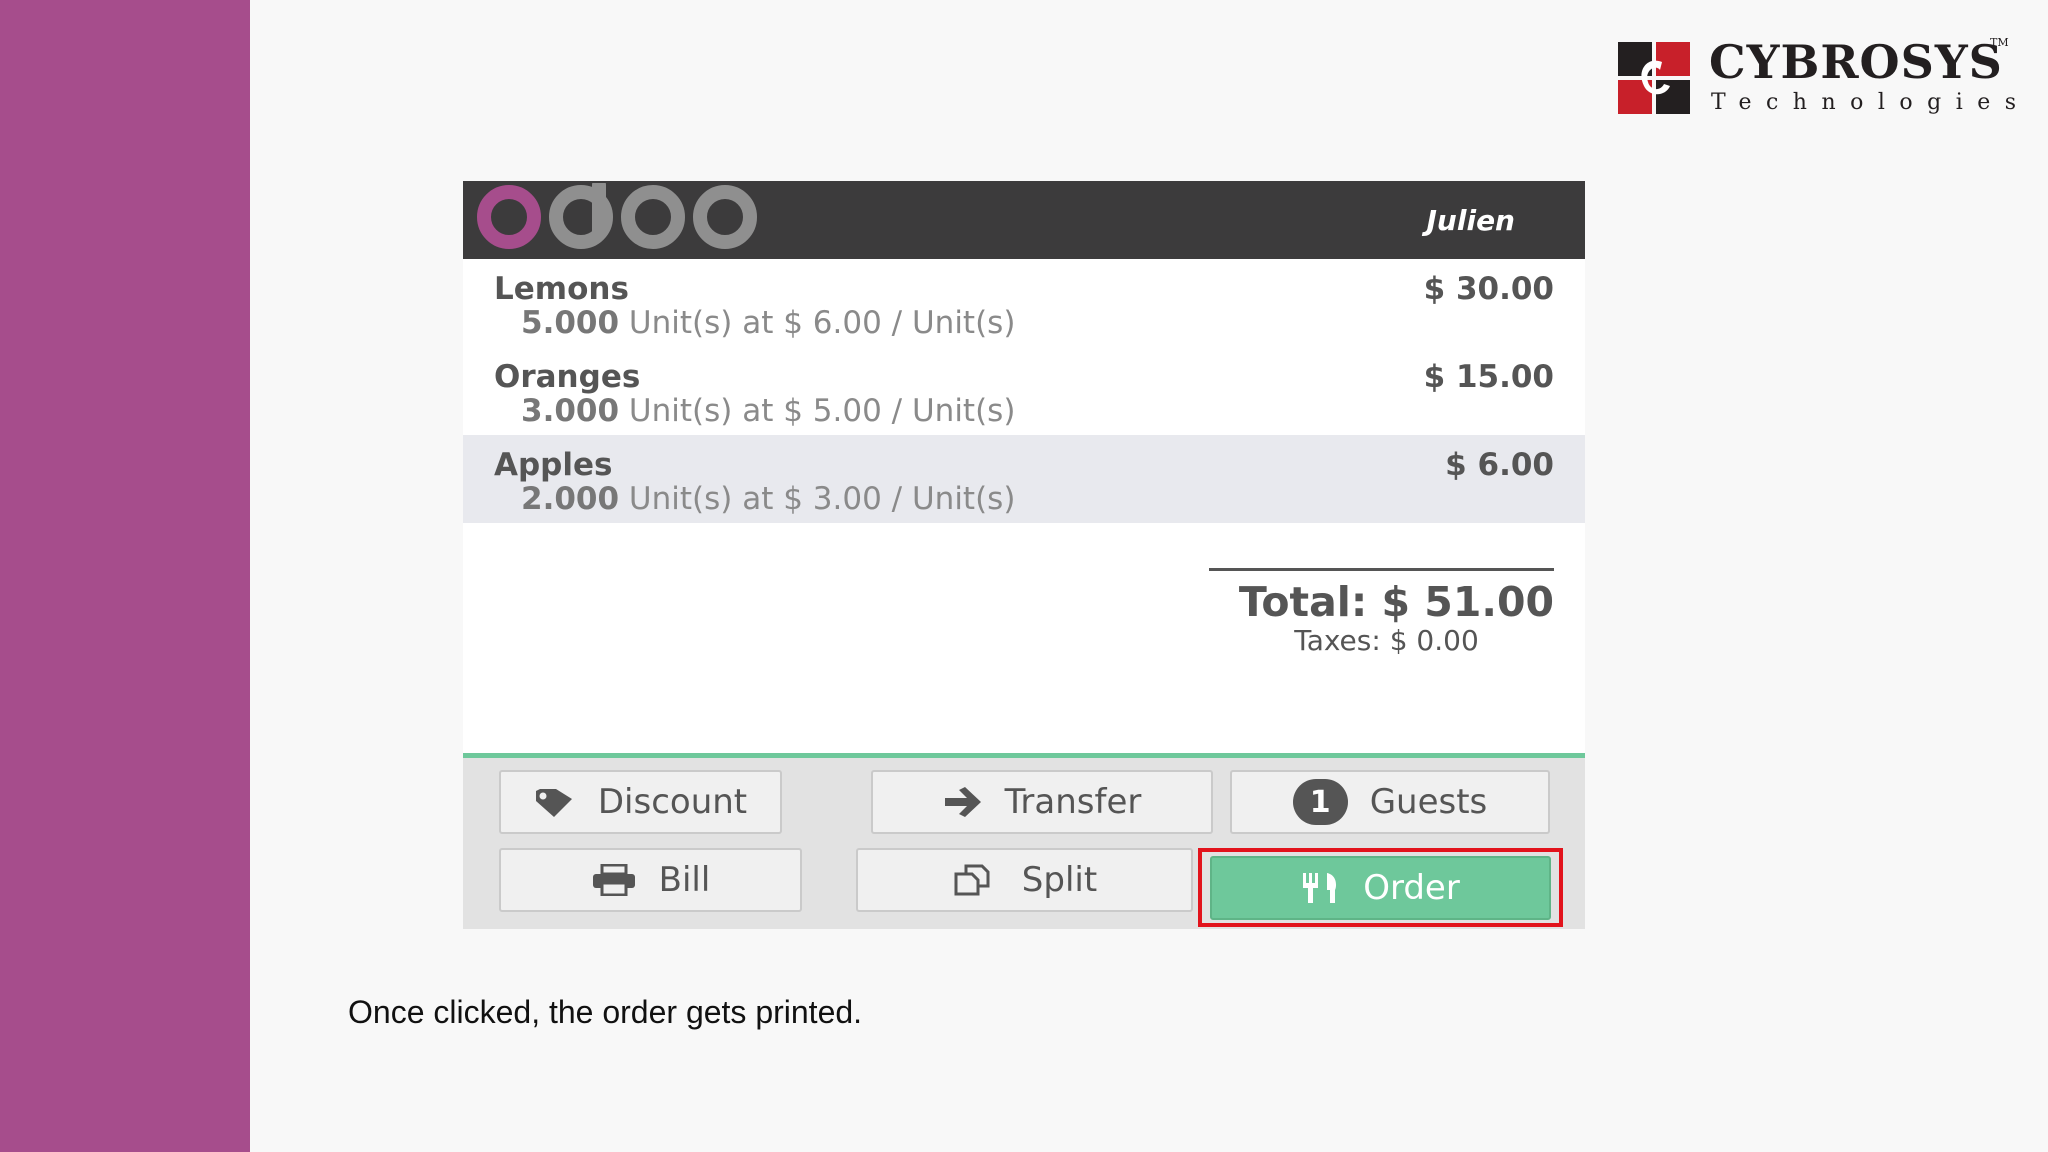 The width and height of the screenshot is (2048, 1152). Describe the element at coordinates (1381, 569) in the screenshot. I see `summary-divider` at that location.